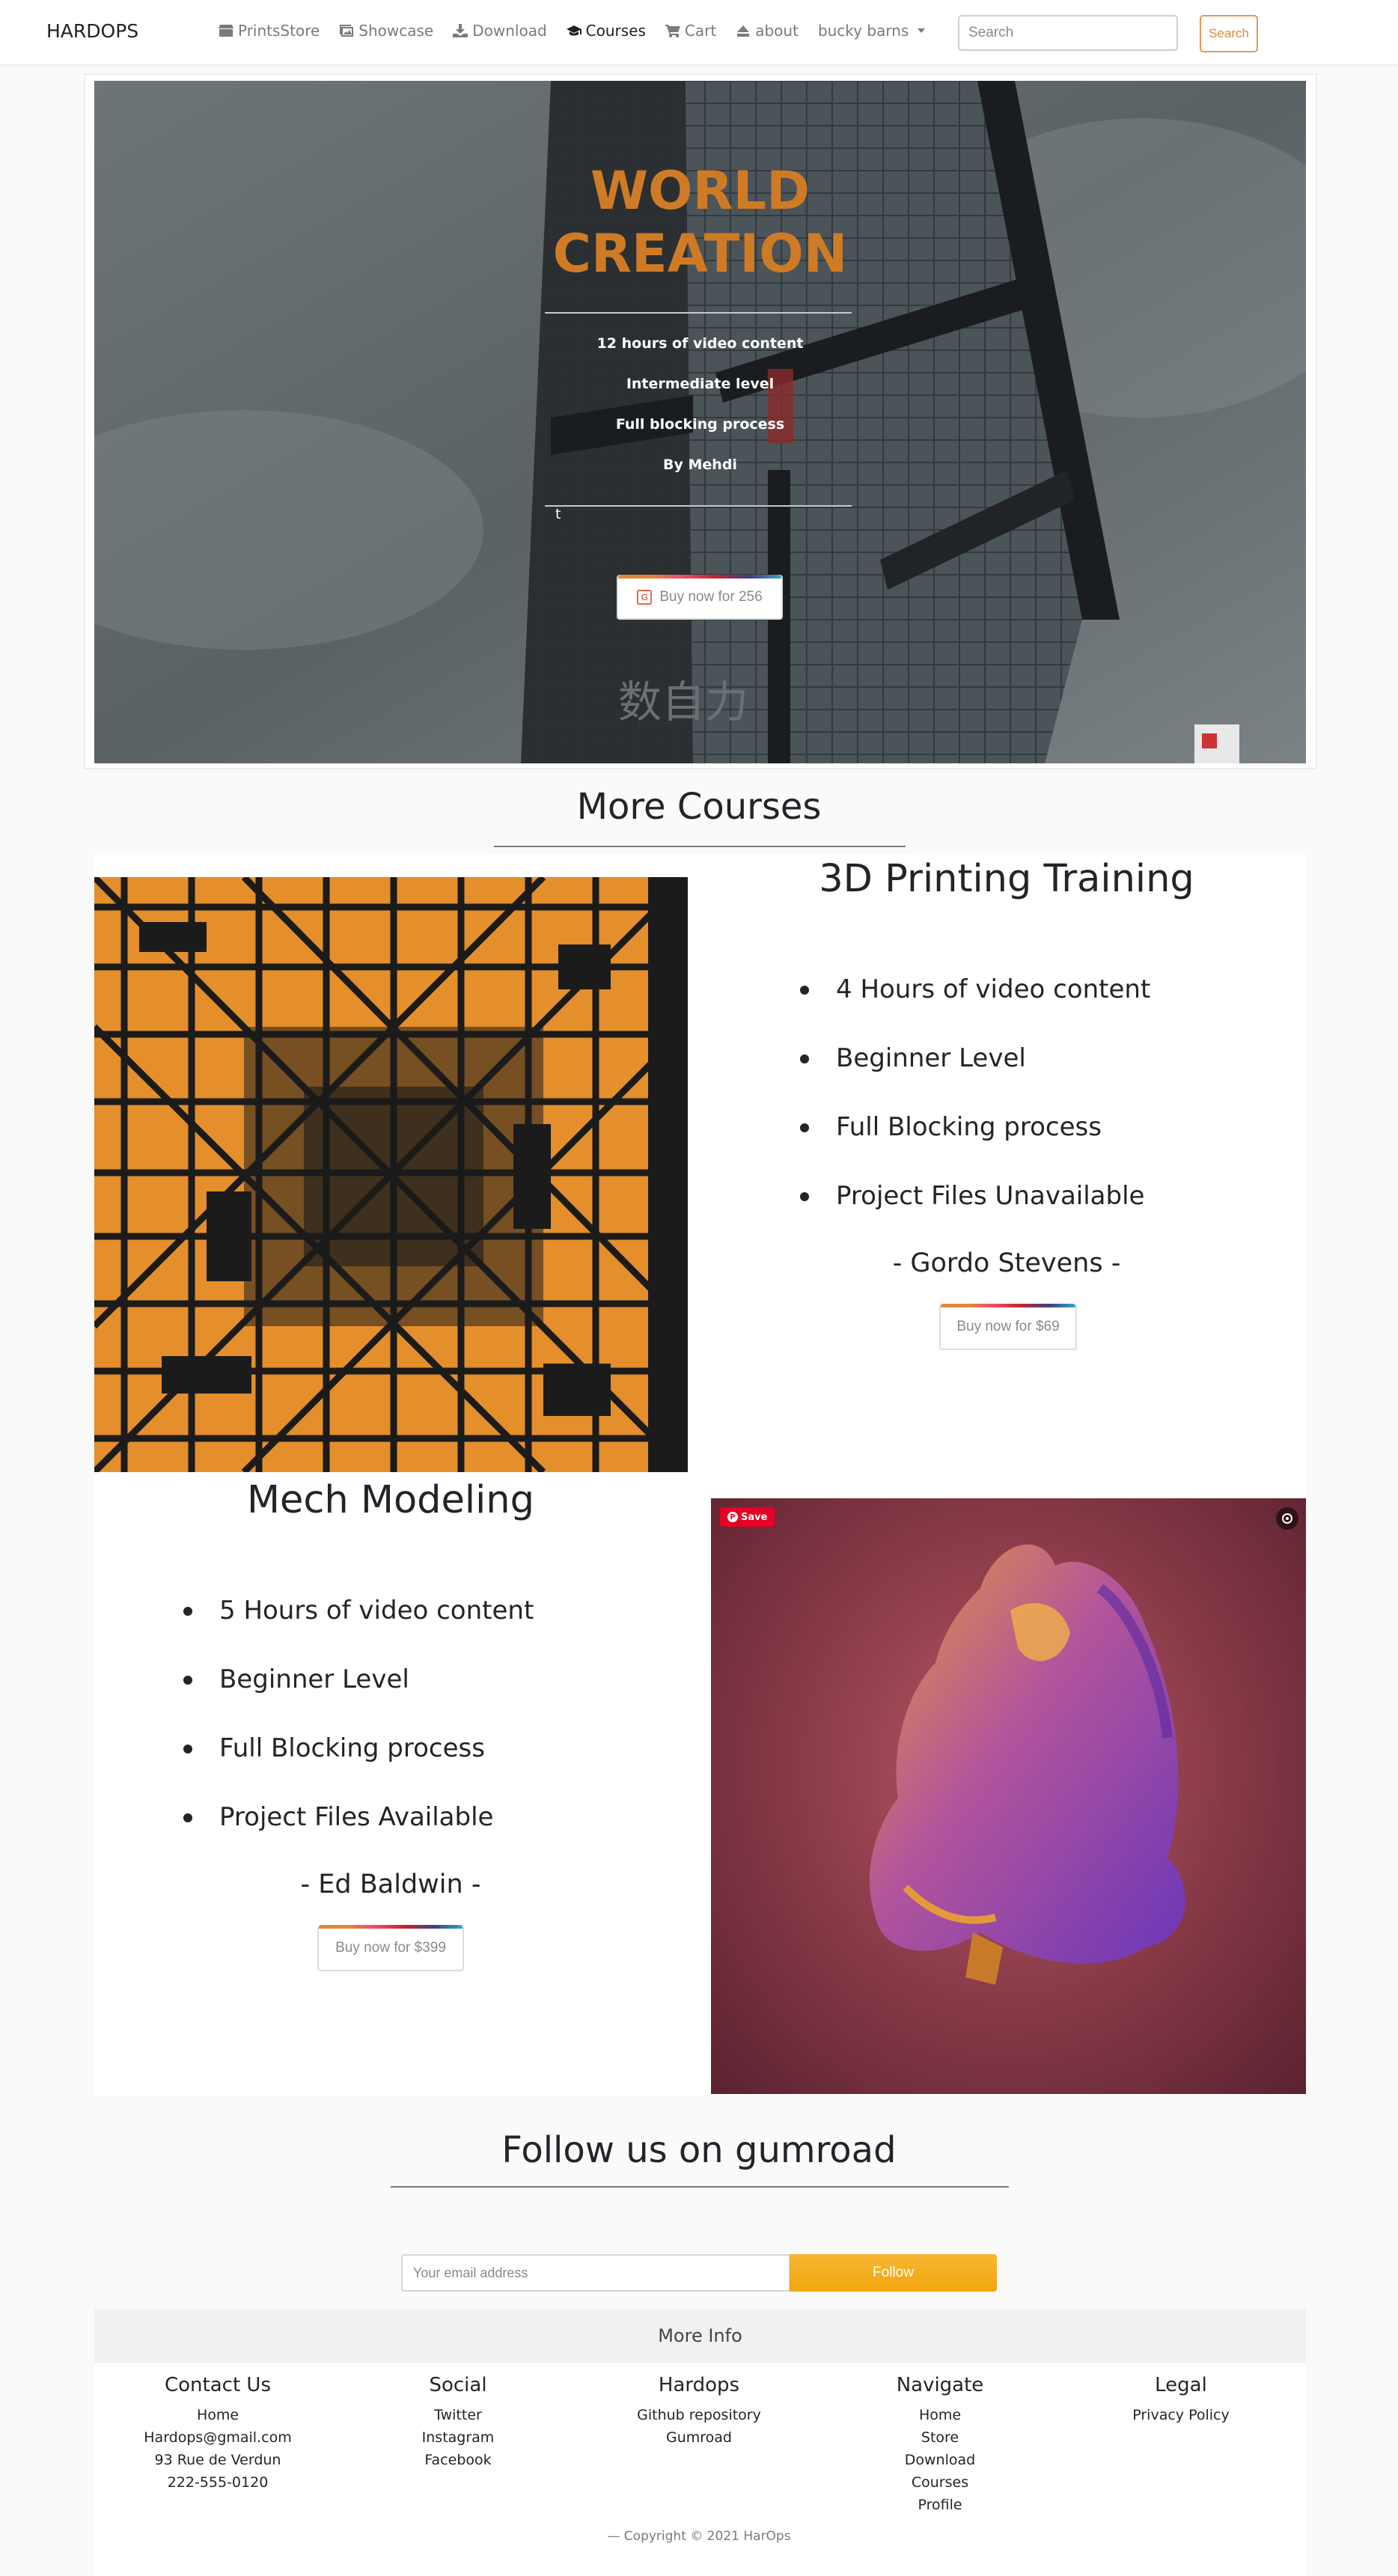 This screenshot has width=1398, height=2576. I want to click on course-title-3d-printing: 3D Printing Training, so click(1007, 879).